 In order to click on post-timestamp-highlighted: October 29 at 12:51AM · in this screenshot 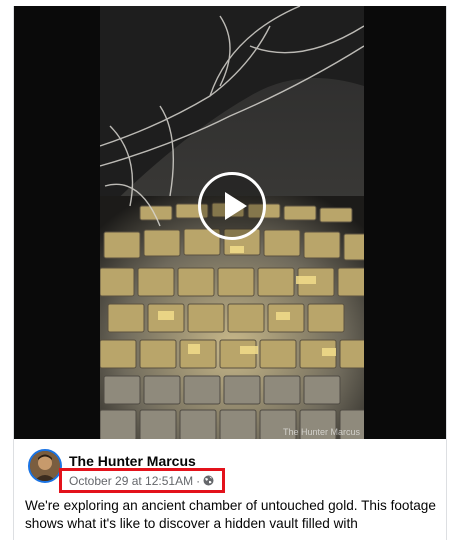, I will do `click(142, 480)`.